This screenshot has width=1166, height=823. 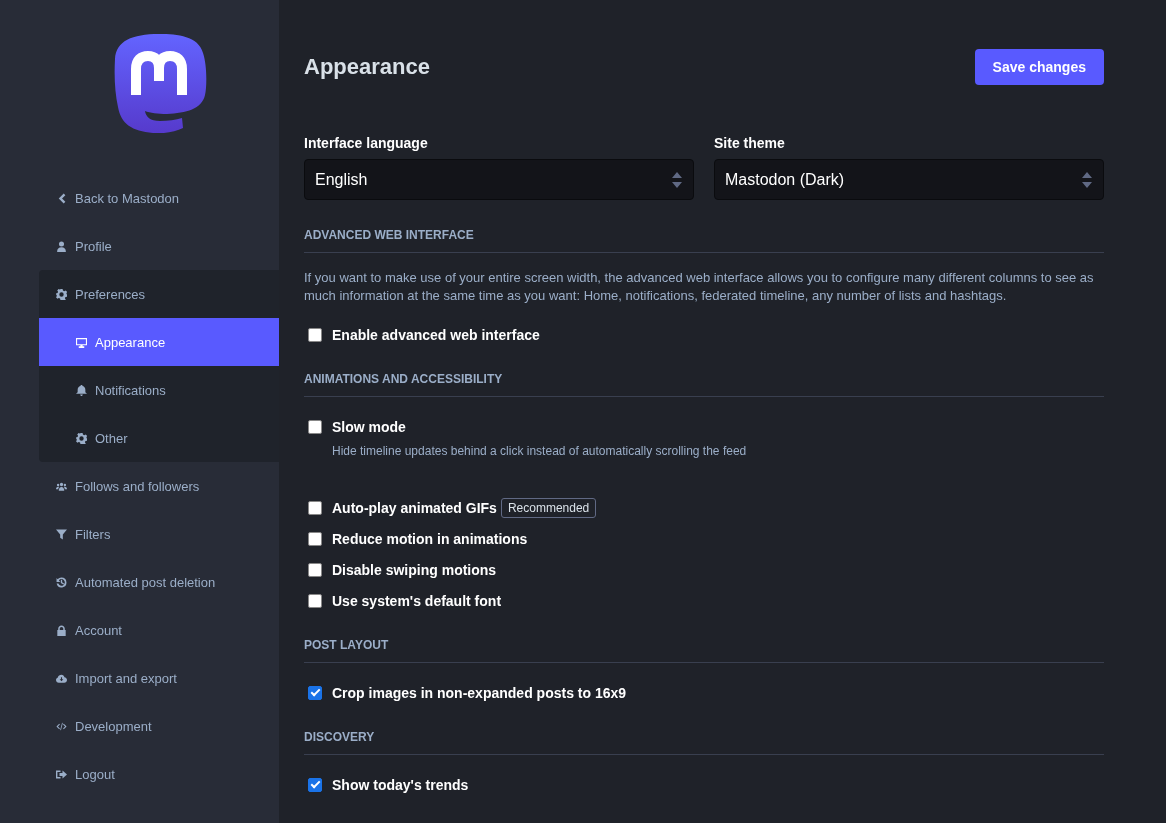 What do you see at coordinates (159, 246) in the screenshot?
I see `sidebar-item: Profile` at bounding box center [159, 246].